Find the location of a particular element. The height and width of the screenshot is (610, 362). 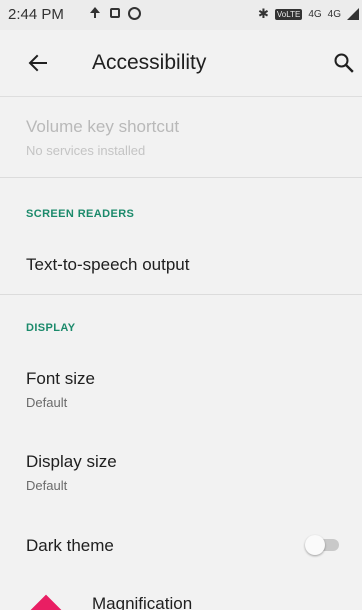

upload-icon is located at coordinates (95, 13).